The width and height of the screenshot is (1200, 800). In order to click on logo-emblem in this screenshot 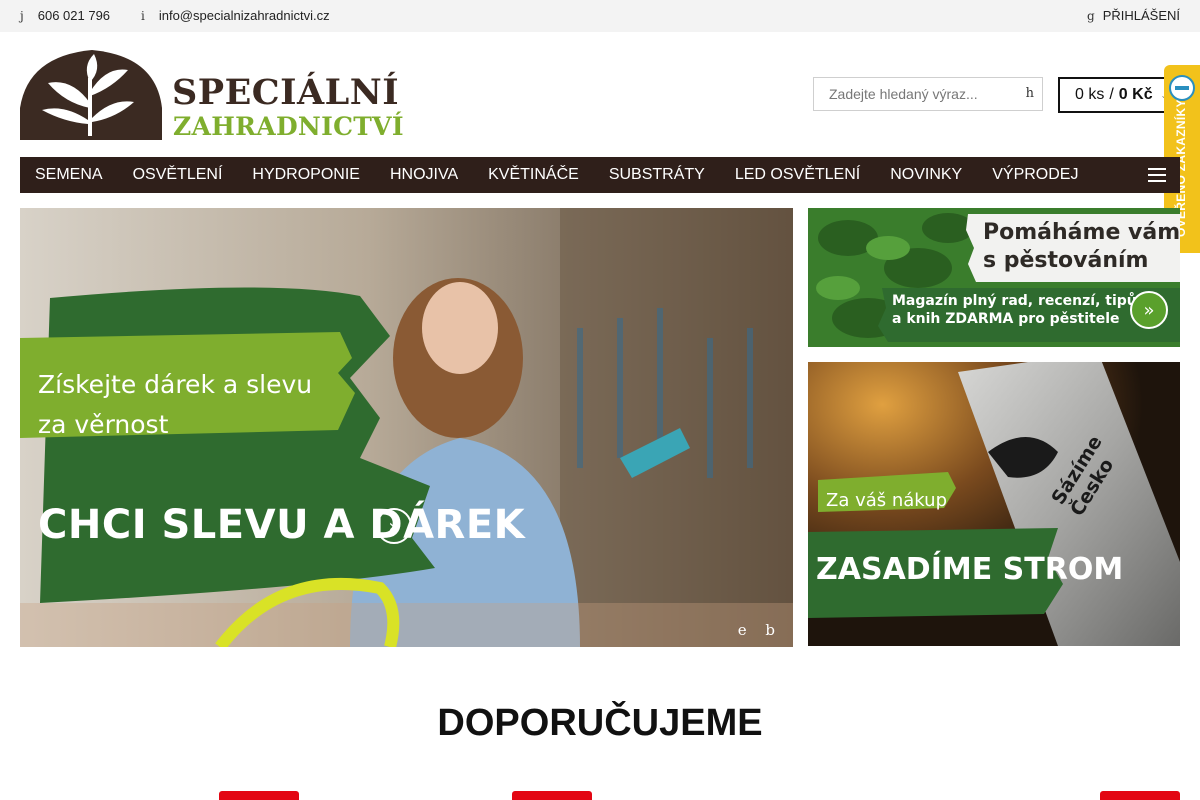, I will do `click(91, 95)`.